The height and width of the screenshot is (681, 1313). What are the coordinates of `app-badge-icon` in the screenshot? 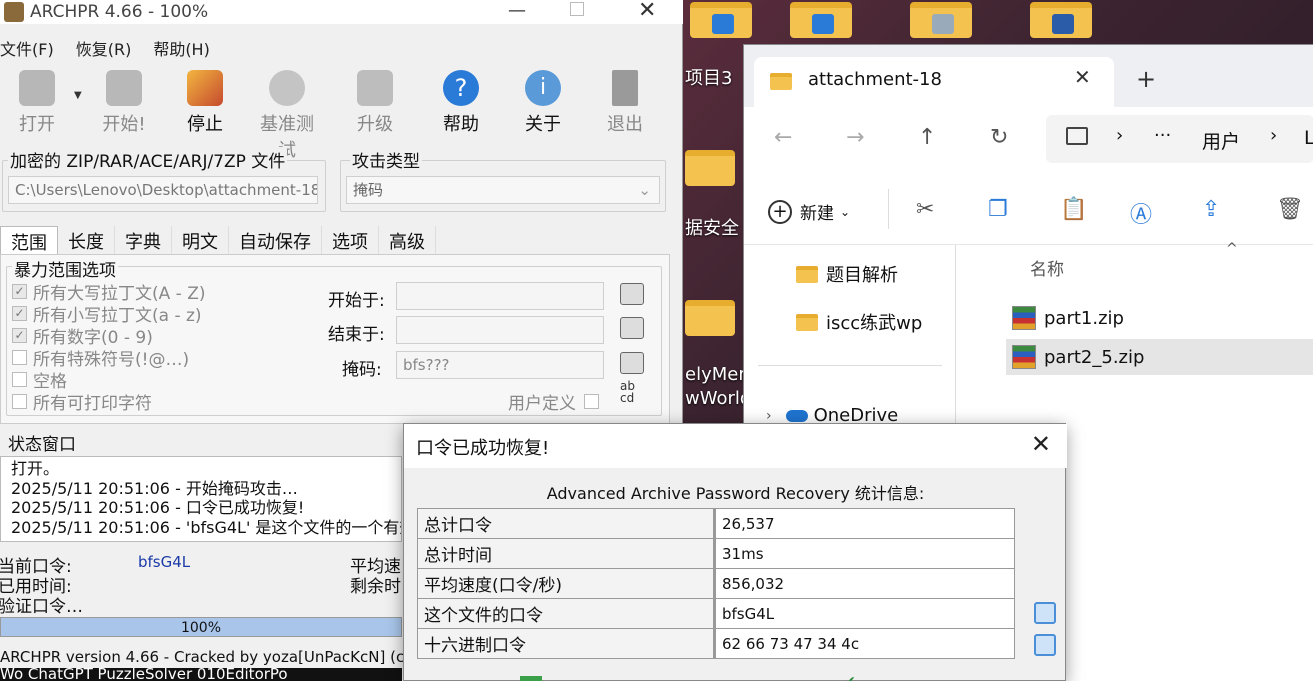 It's located at (1063, 24).